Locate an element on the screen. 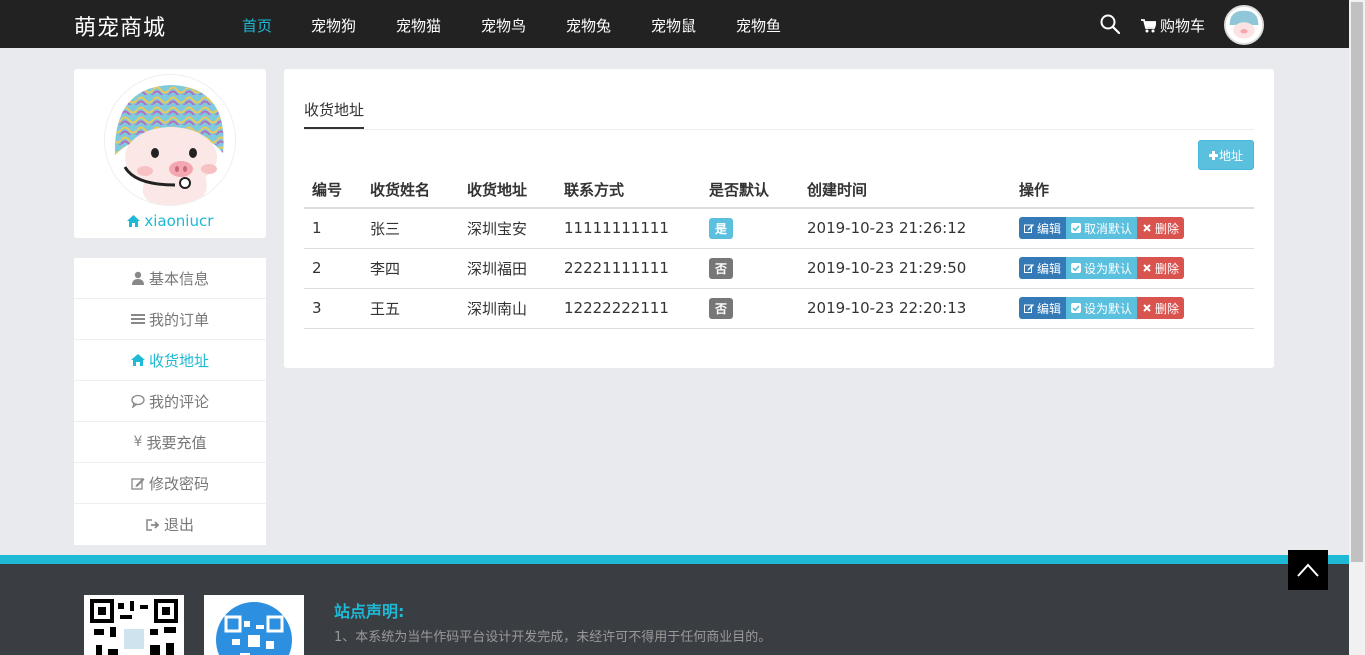  toggle-default-label: 取消默认 is located at coordinates (1108, 228).